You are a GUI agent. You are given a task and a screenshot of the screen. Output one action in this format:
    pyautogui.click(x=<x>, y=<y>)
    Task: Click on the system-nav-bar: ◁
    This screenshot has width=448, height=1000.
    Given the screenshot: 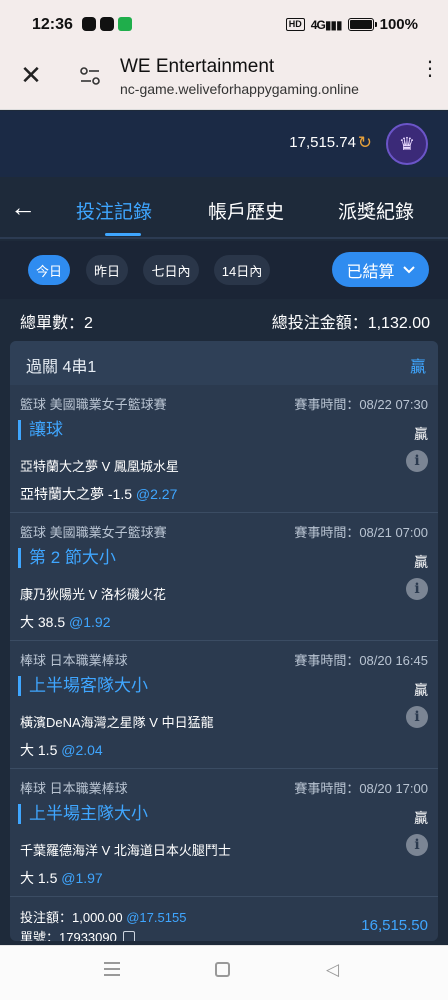 What is the action you would take?
    pyautogui.click(x=224, y=972)
    